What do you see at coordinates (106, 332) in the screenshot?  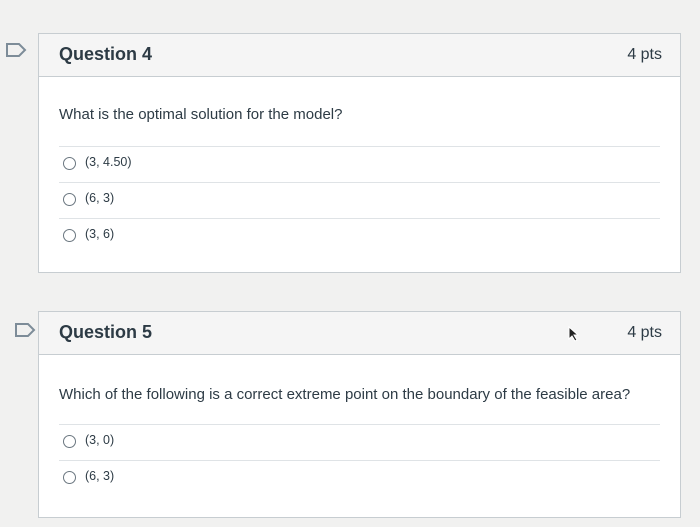 I see `question-5-title: Question 5` at bounding box center [106, 332].